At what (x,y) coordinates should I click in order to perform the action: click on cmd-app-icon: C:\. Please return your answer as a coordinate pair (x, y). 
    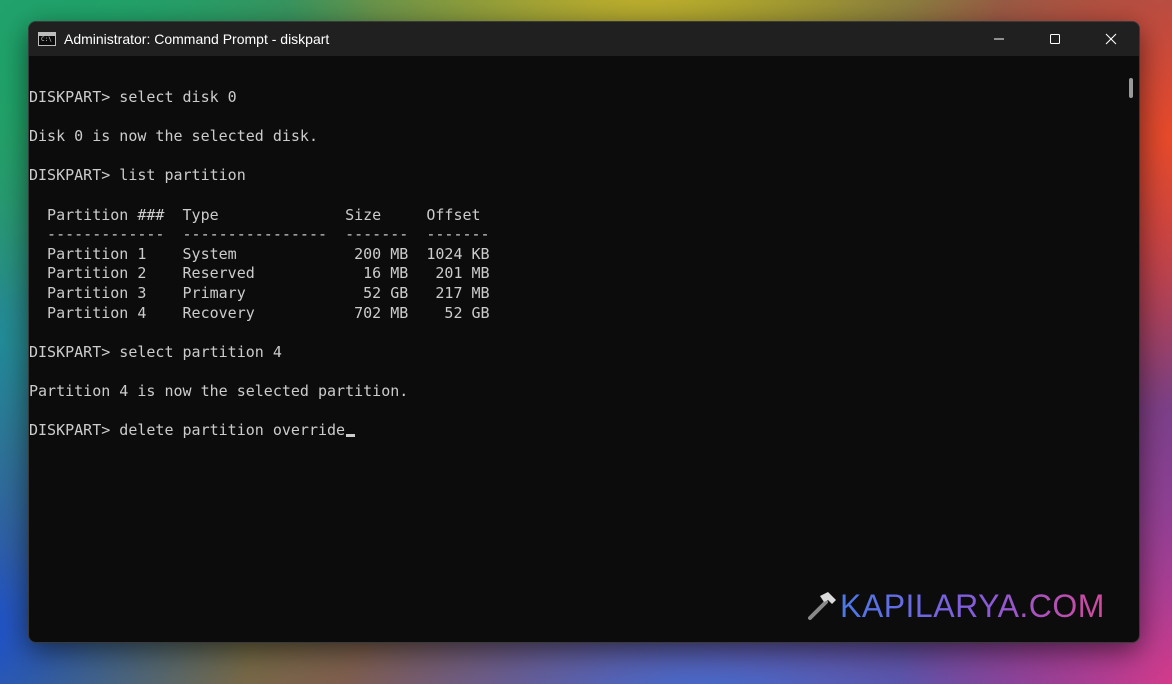
    Looking at the image, I should click on (47, 39).